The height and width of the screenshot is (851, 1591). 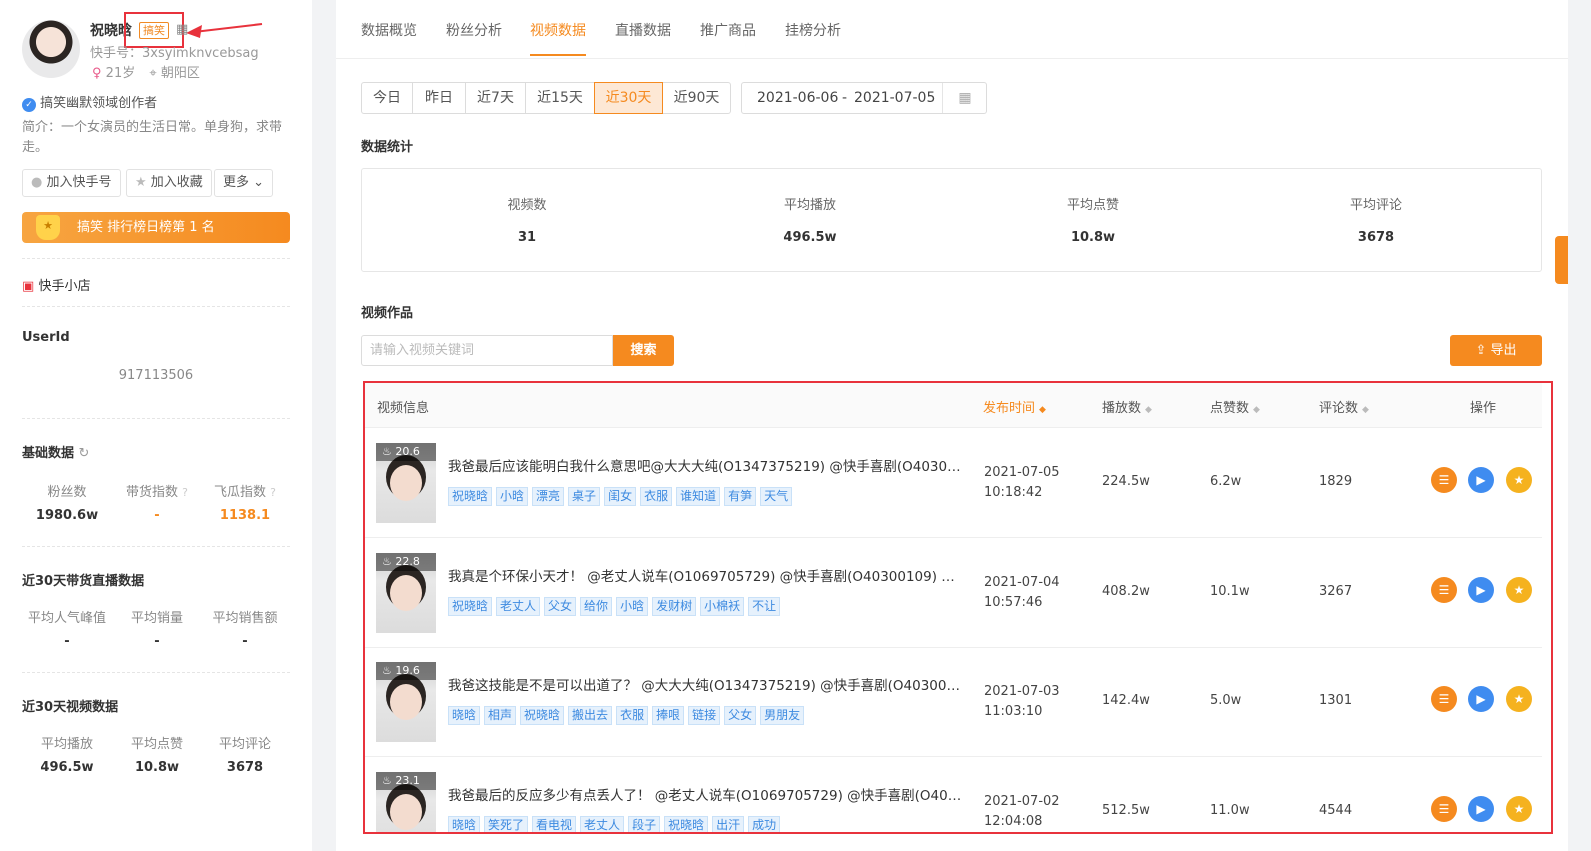 I want to click on shop-label: 快手小店, so click(x=64, y=286).